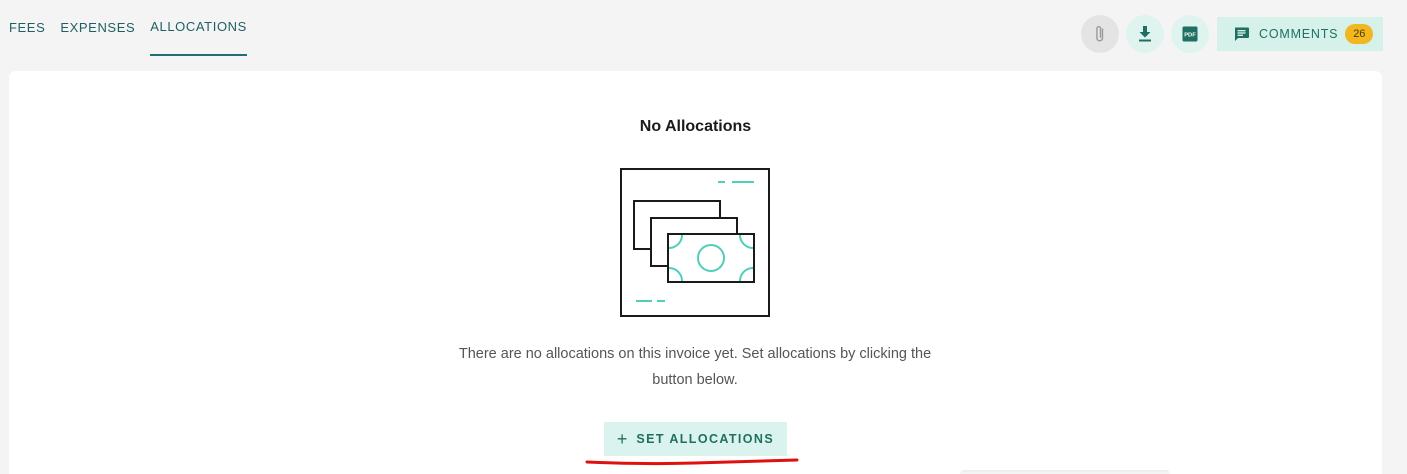 The width and height of the screenshot is (1407, 474). I want to click on set-allocations-button: + SET ALLOCATIONS, so click(695, 439).